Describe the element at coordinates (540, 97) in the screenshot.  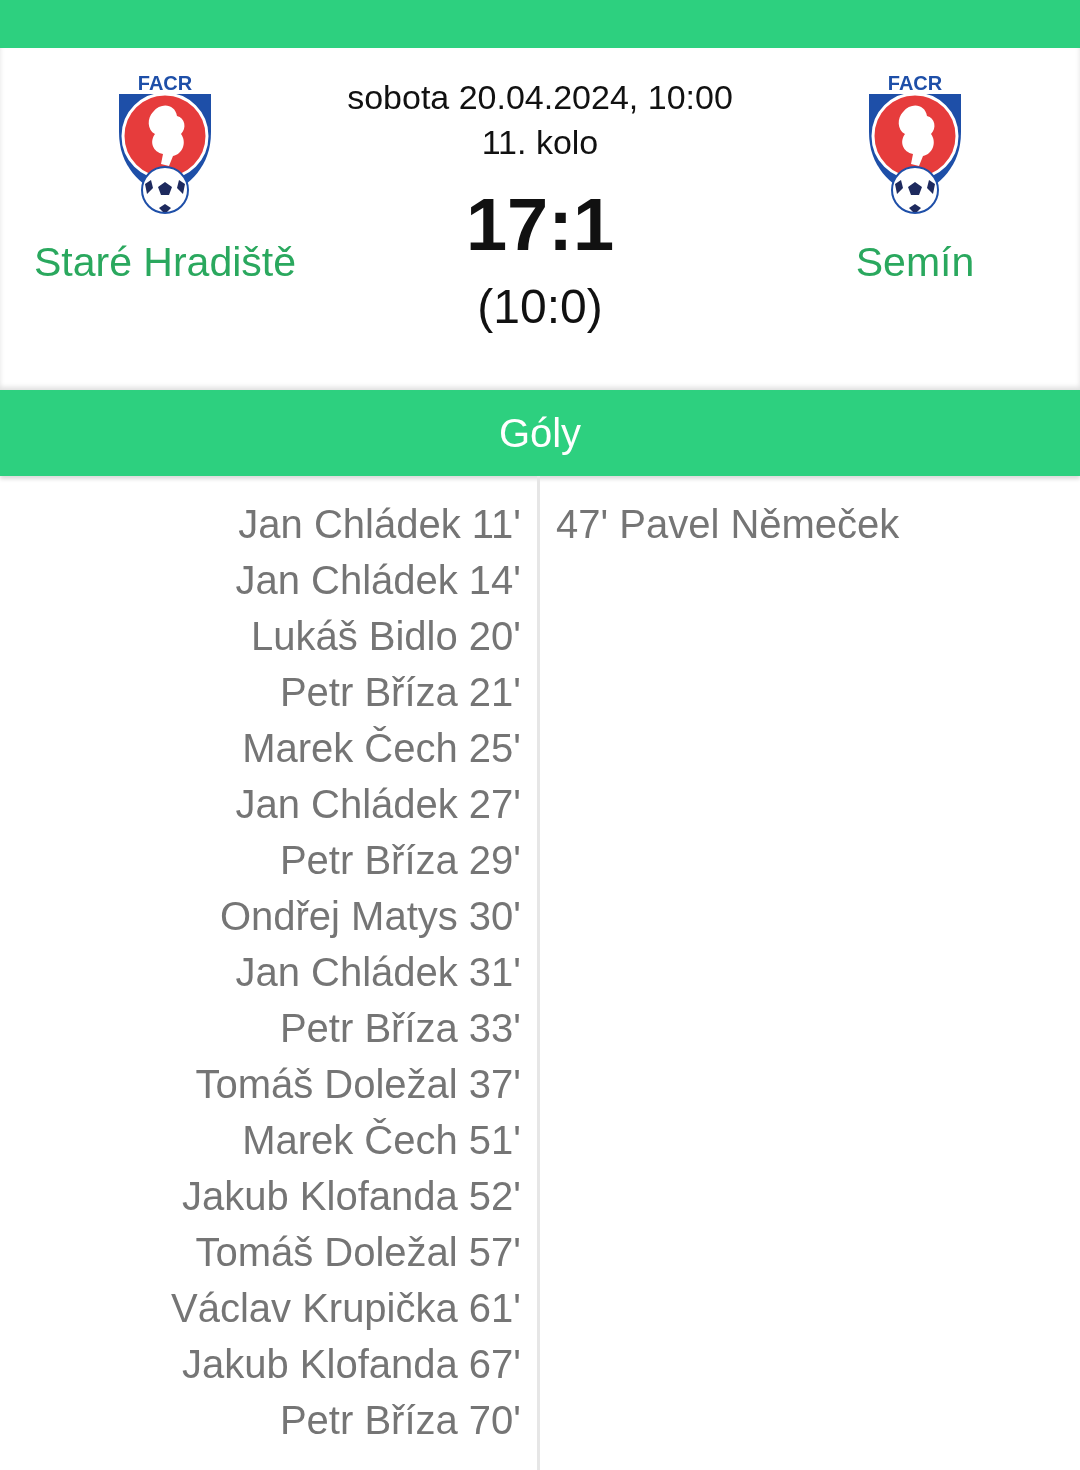
I see `match-date: sobota 20.04.2024, 10:00` at that location.